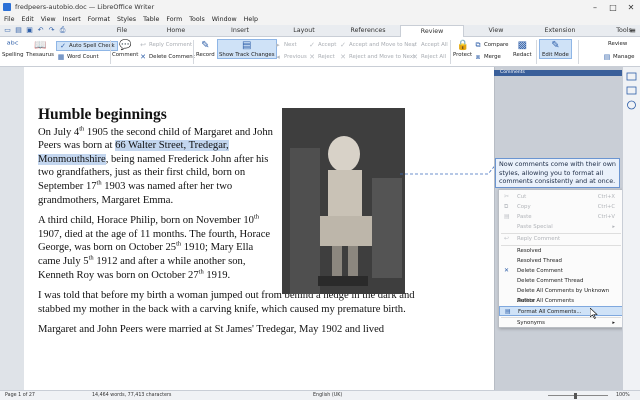  What do you see at coordinates (99, 19) in the screenshot?
I see `menu-format: Format` at bounding box center [99, 19].